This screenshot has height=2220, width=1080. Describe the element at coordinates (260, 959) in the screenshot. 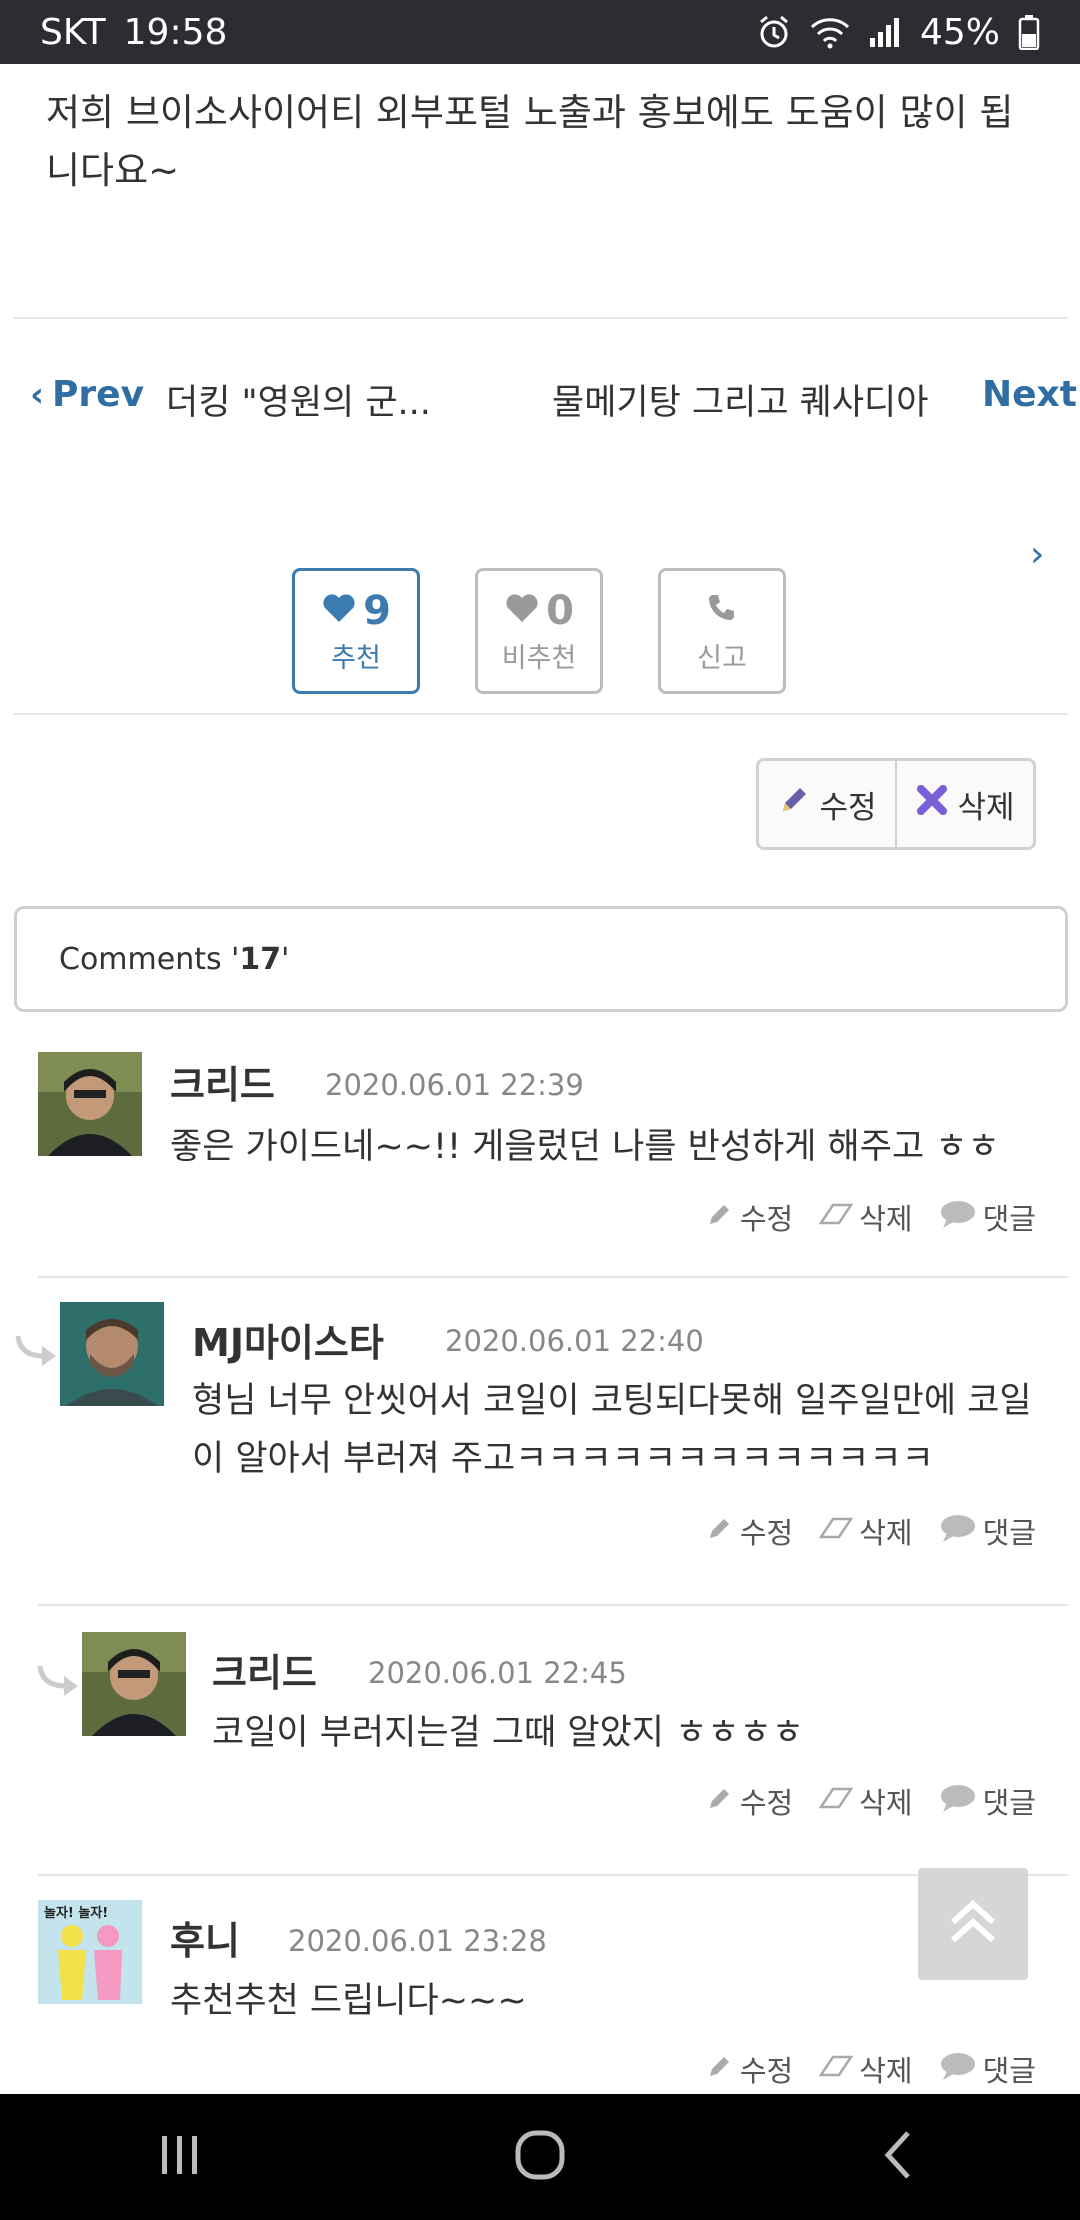

I see `comments-count: 17` at that location.